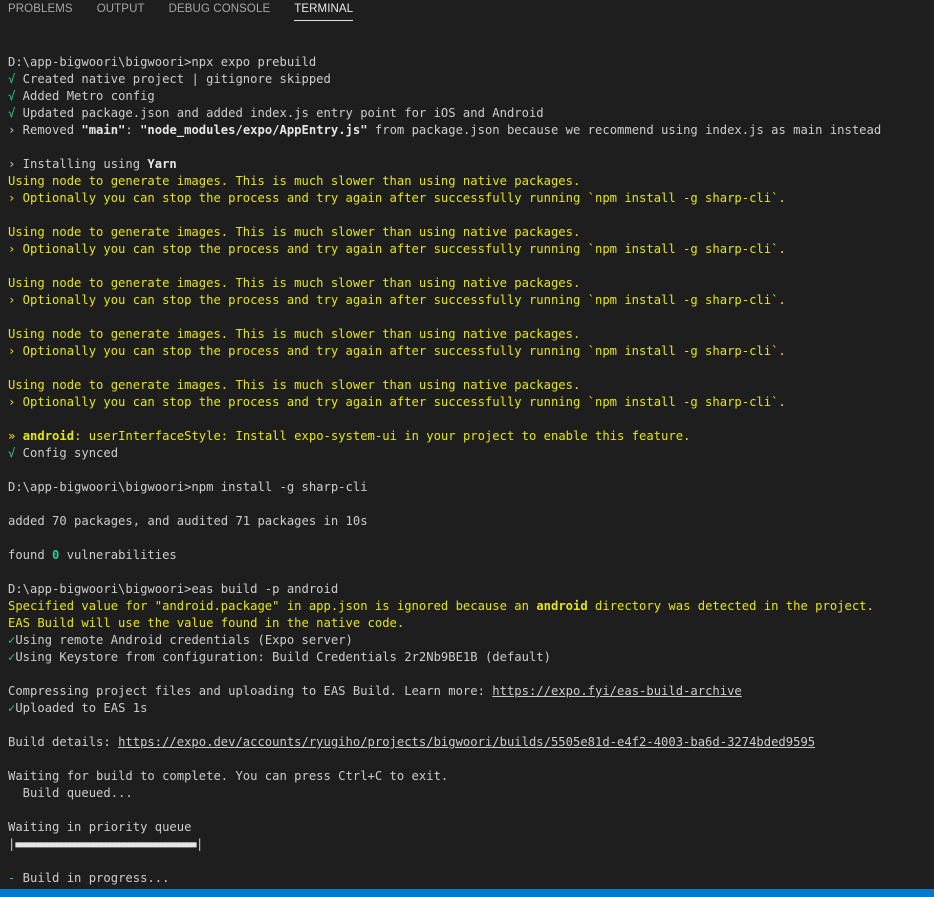 The image size is (934, 897). I want to click on terminal-line: ✓Uploaded to EAS 1s, so click(78, 708).